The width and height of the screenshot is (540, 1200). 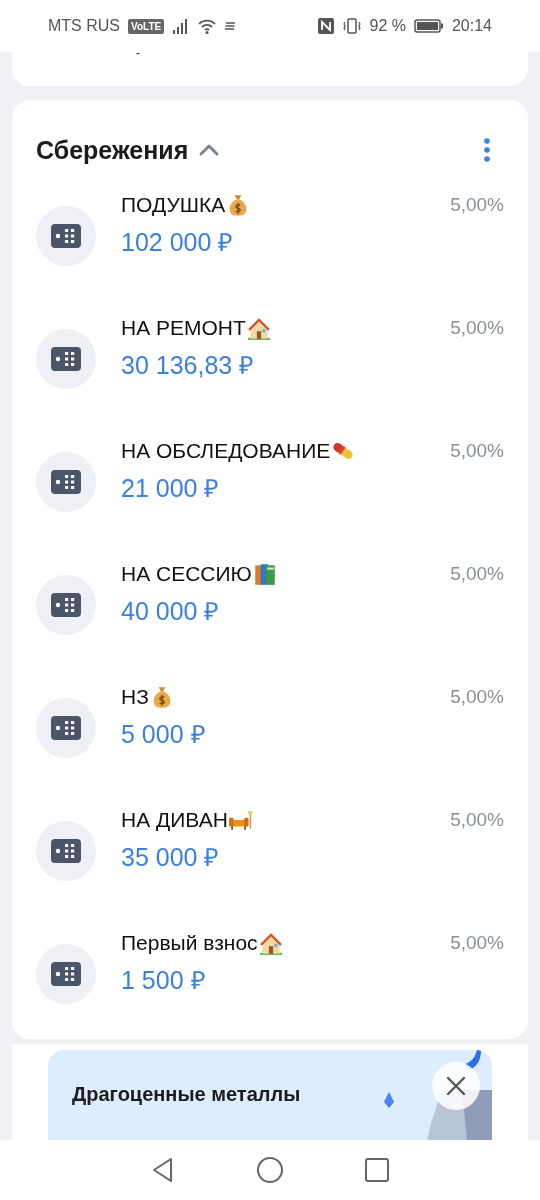 What do you see at coordinates (178, 242) in the screenshot?
I see `account-balance: 102 000 ₽` at bounding box center [178, 242].